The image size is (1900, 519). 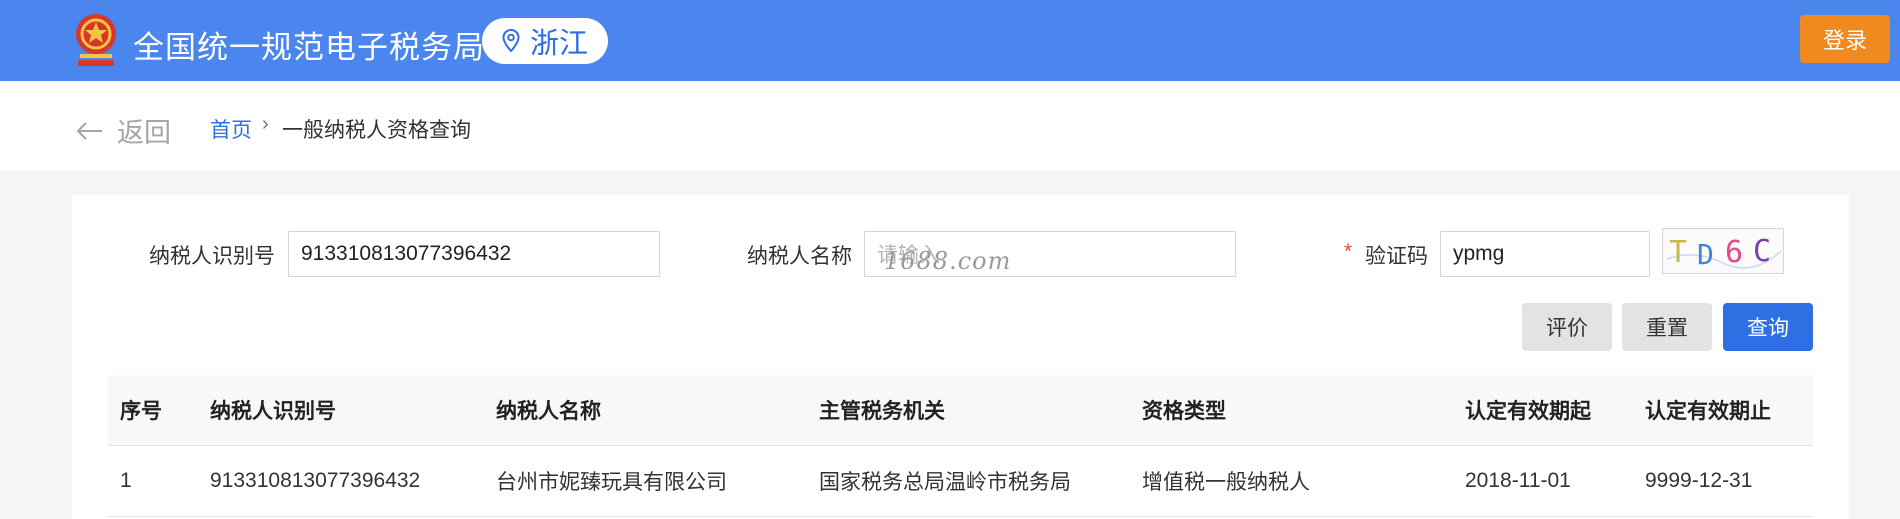 What do you see at coordinates (89, 130) in the screenshot?
I see `arrow-left-icon` at bounding box center [89, 130].